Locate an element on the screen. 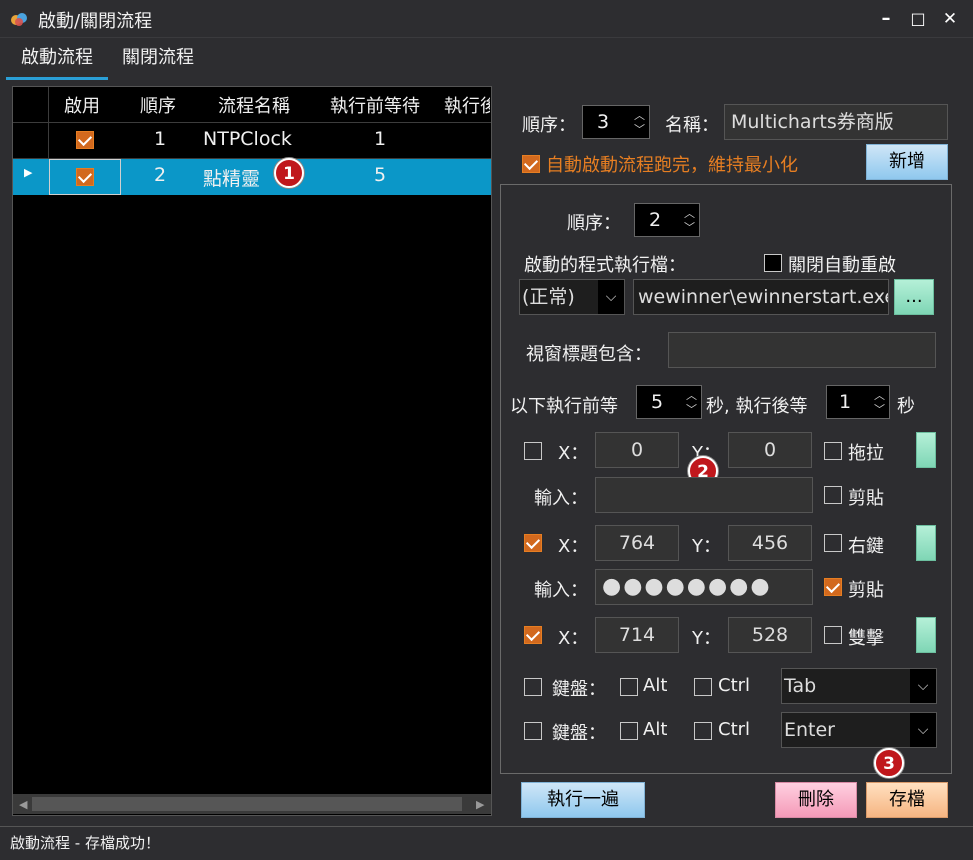 The height and width of the screenshot is (860, 973). tab-startup-flow: 啟動流程 is located at coordinates (57, 59).